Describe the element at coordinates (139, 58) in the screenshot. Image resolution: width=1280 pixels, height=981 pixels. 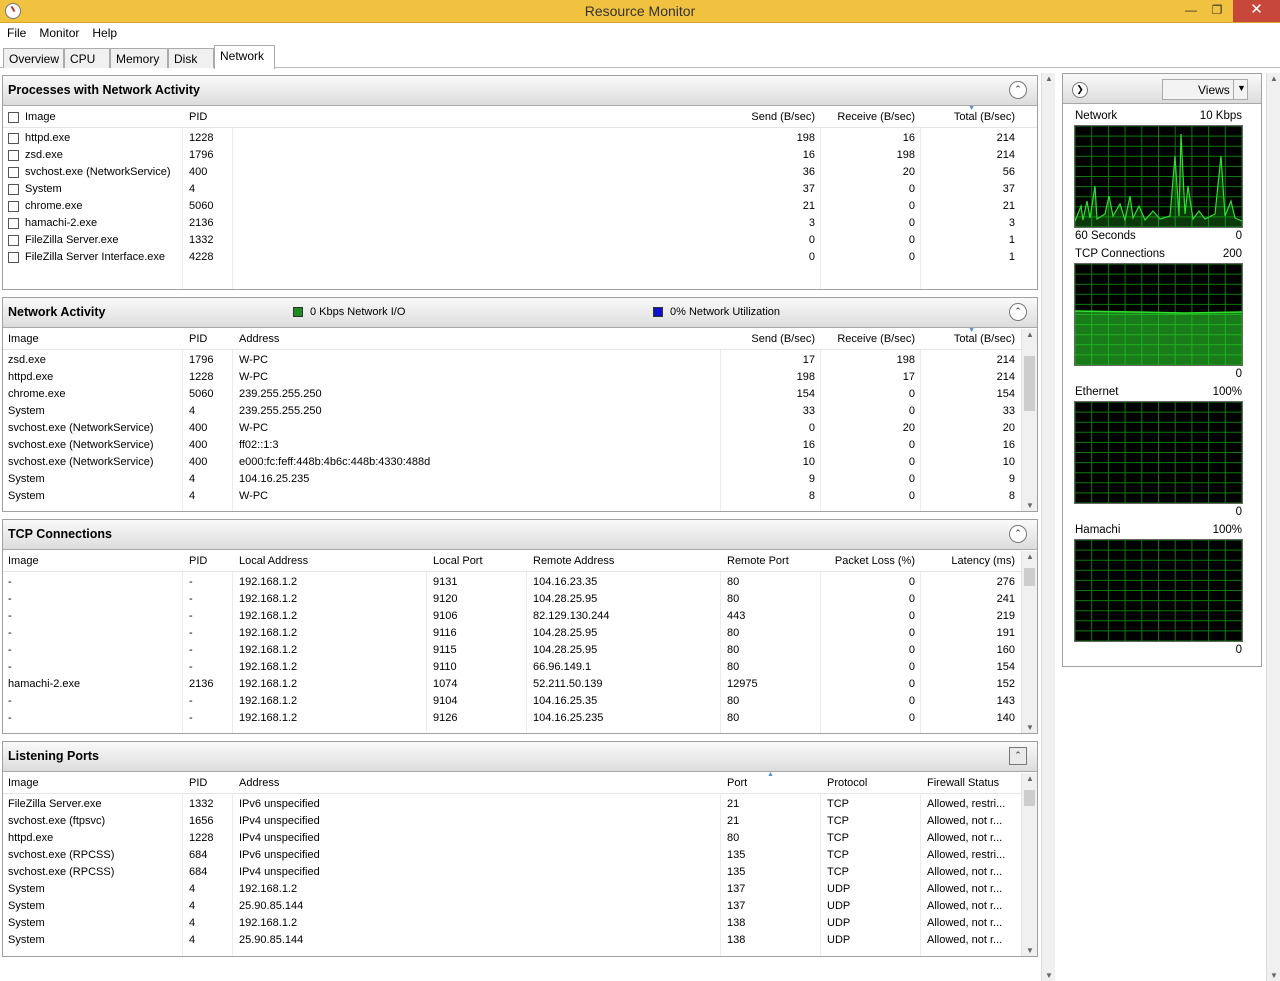
I see `tab-memory: Memory` at that location.